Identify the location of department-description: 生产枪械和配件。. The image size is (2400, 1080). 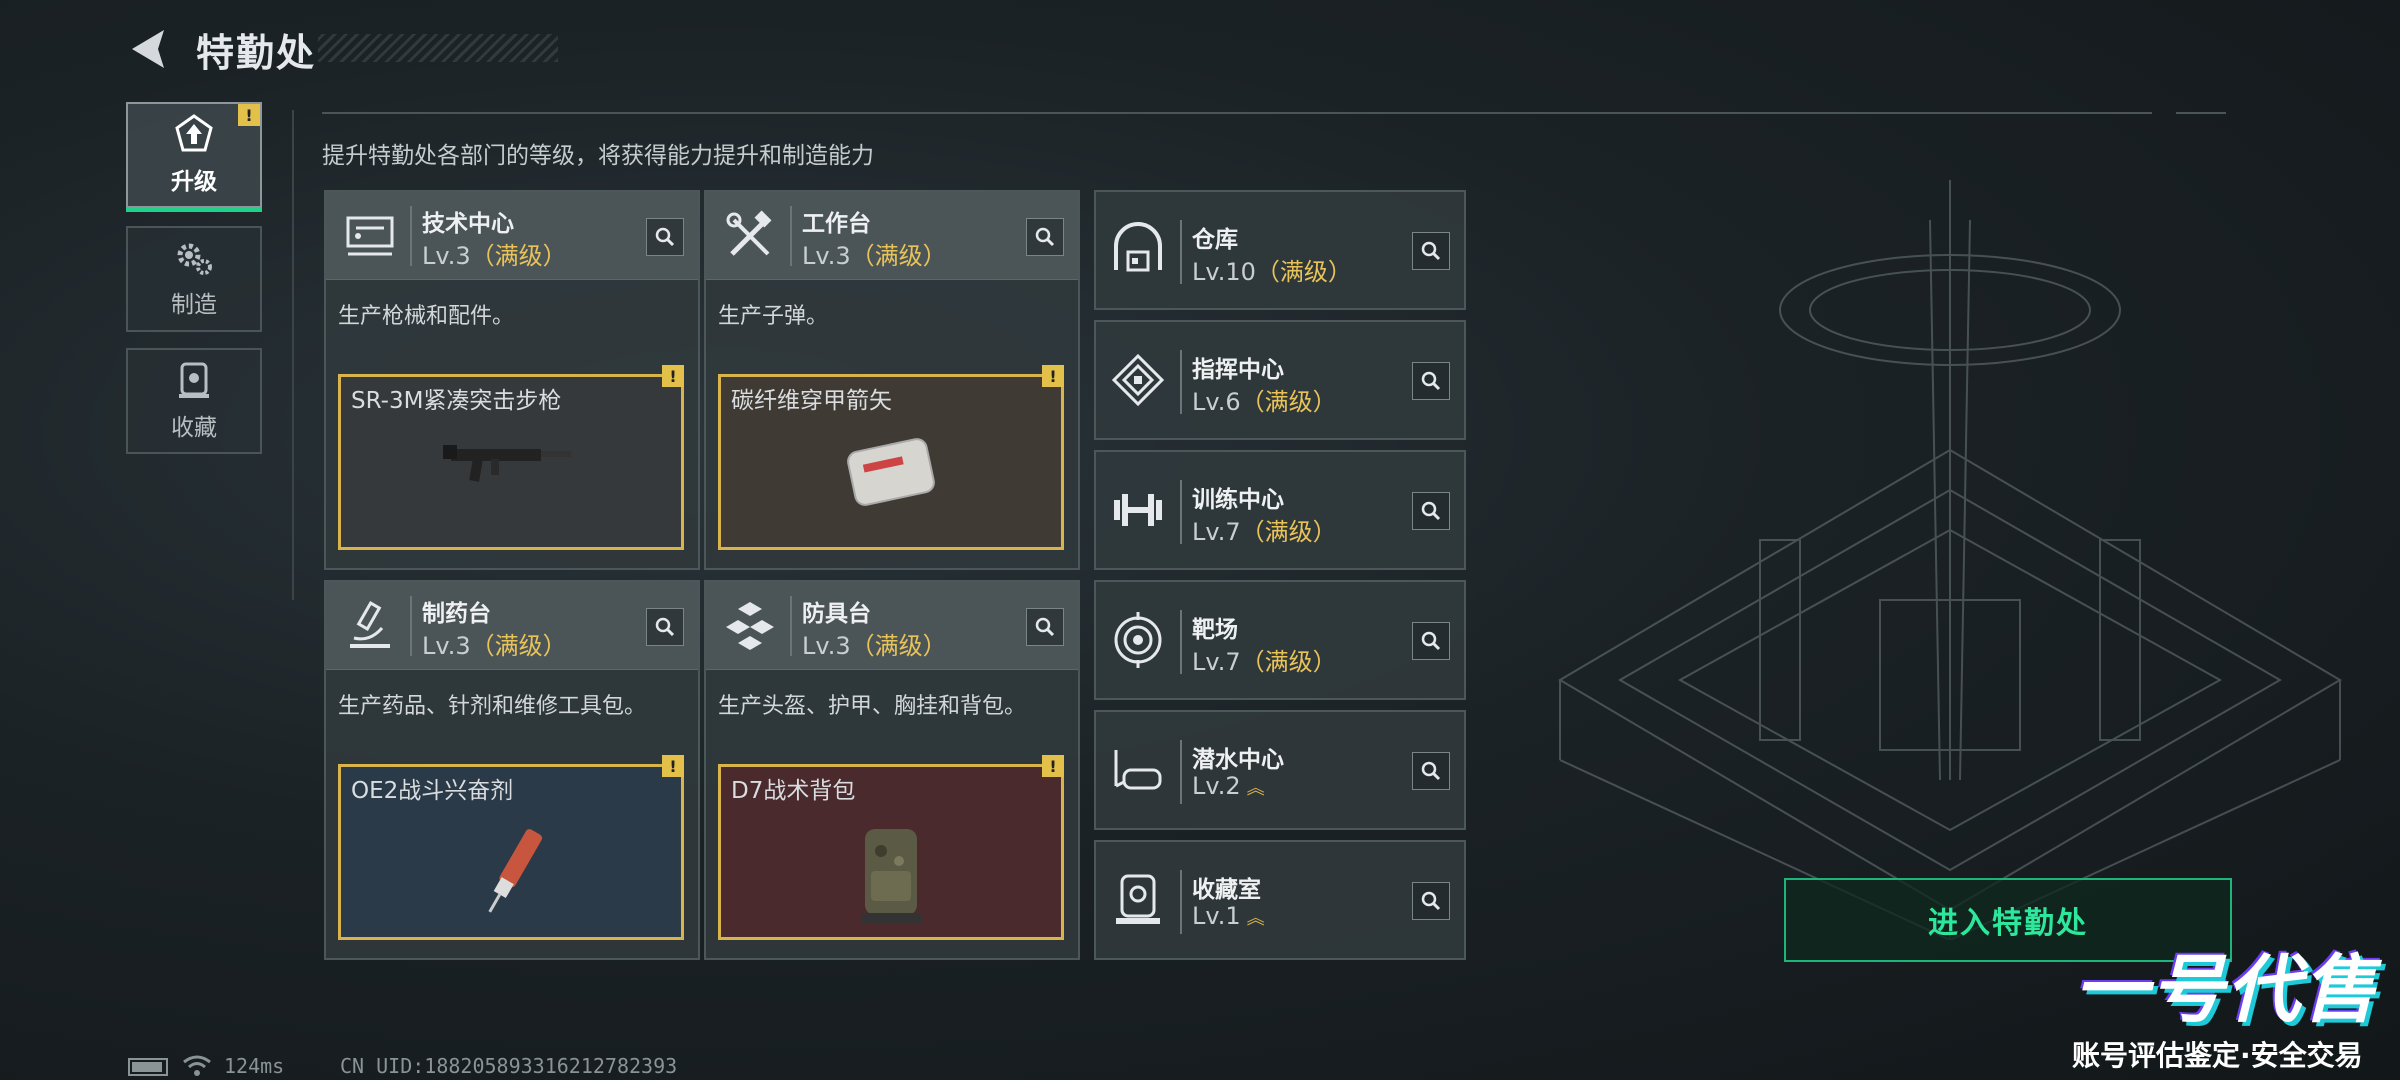
(426, 316).